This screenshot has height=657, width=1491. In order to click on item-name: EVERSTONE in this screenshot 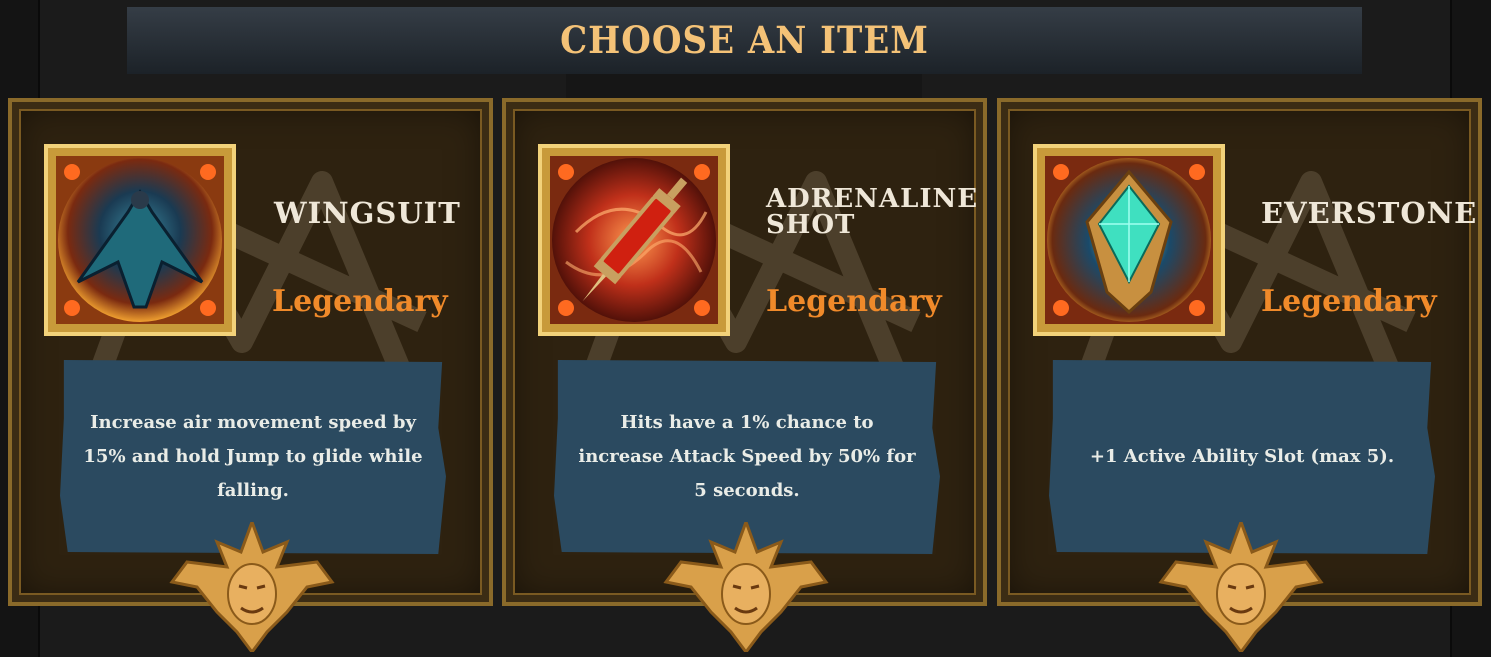, I will do `click(1369, 213)`.